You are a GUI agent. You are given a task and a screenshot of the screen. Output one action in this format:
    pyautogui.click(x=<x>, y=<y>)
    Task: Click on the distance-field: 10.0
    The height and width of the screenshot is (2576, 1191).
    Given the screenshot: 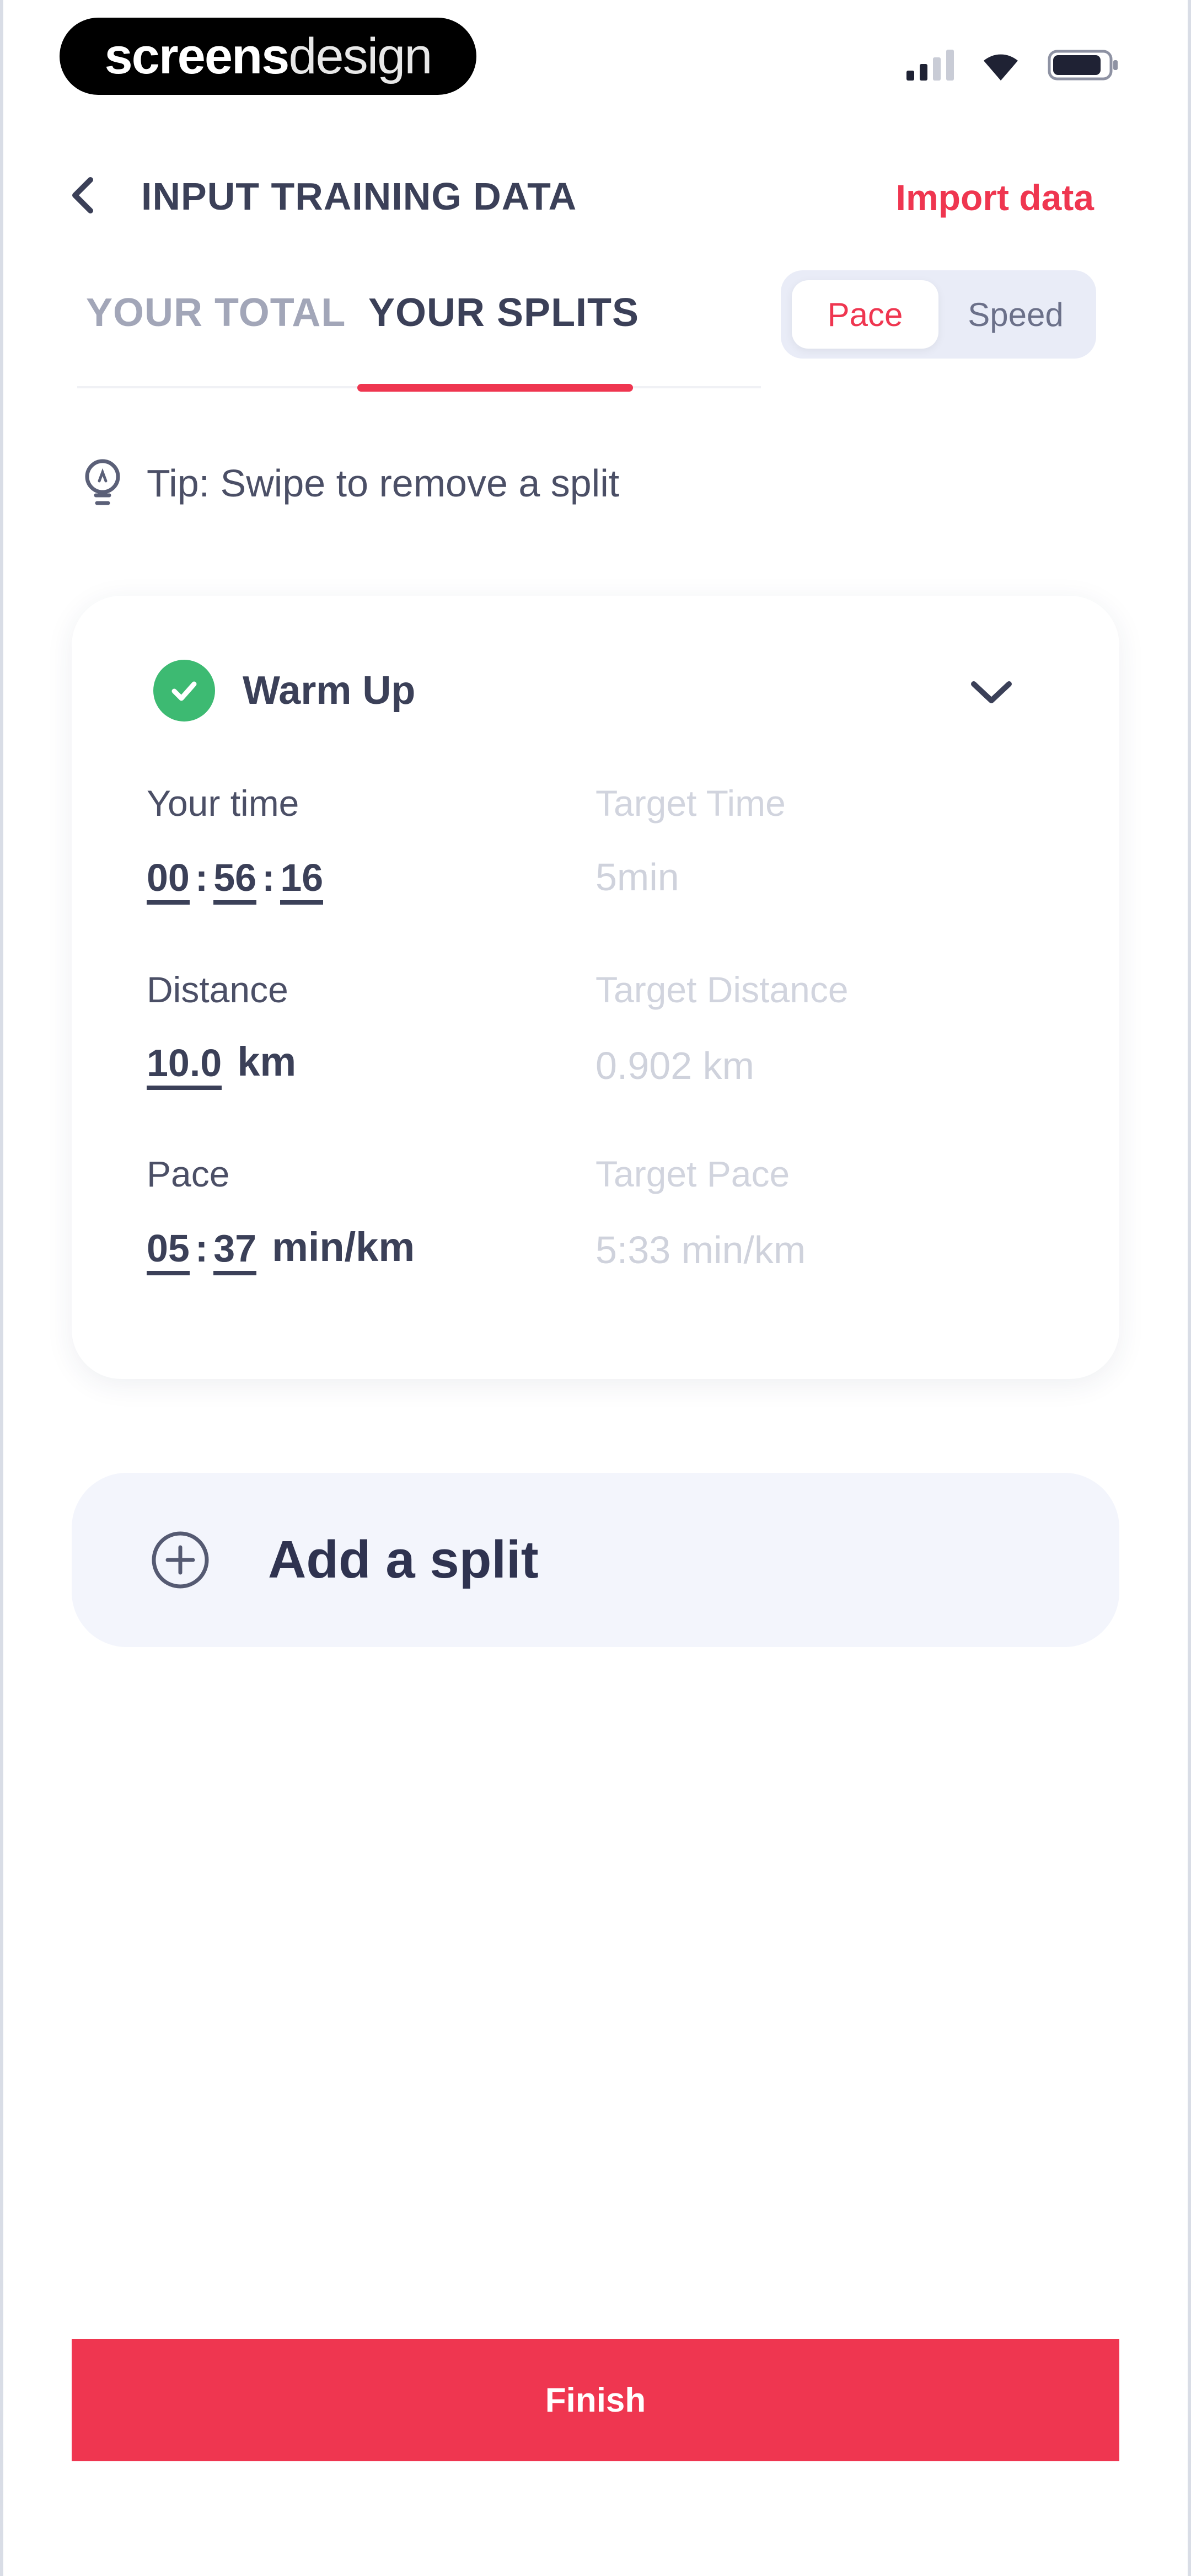 What is the action you would take?
    pyautogui.click(x=184, y=1067)
    